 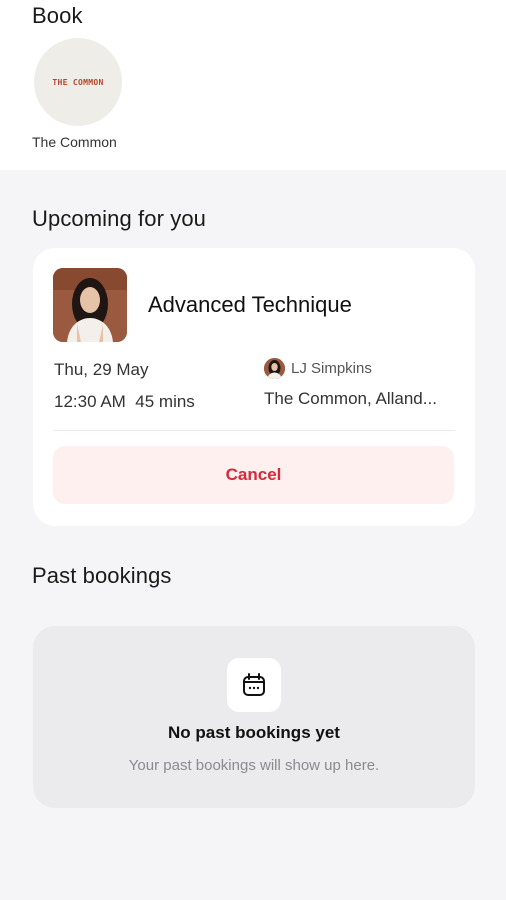 I want to click on card-divider, so click(x=254, y=430).